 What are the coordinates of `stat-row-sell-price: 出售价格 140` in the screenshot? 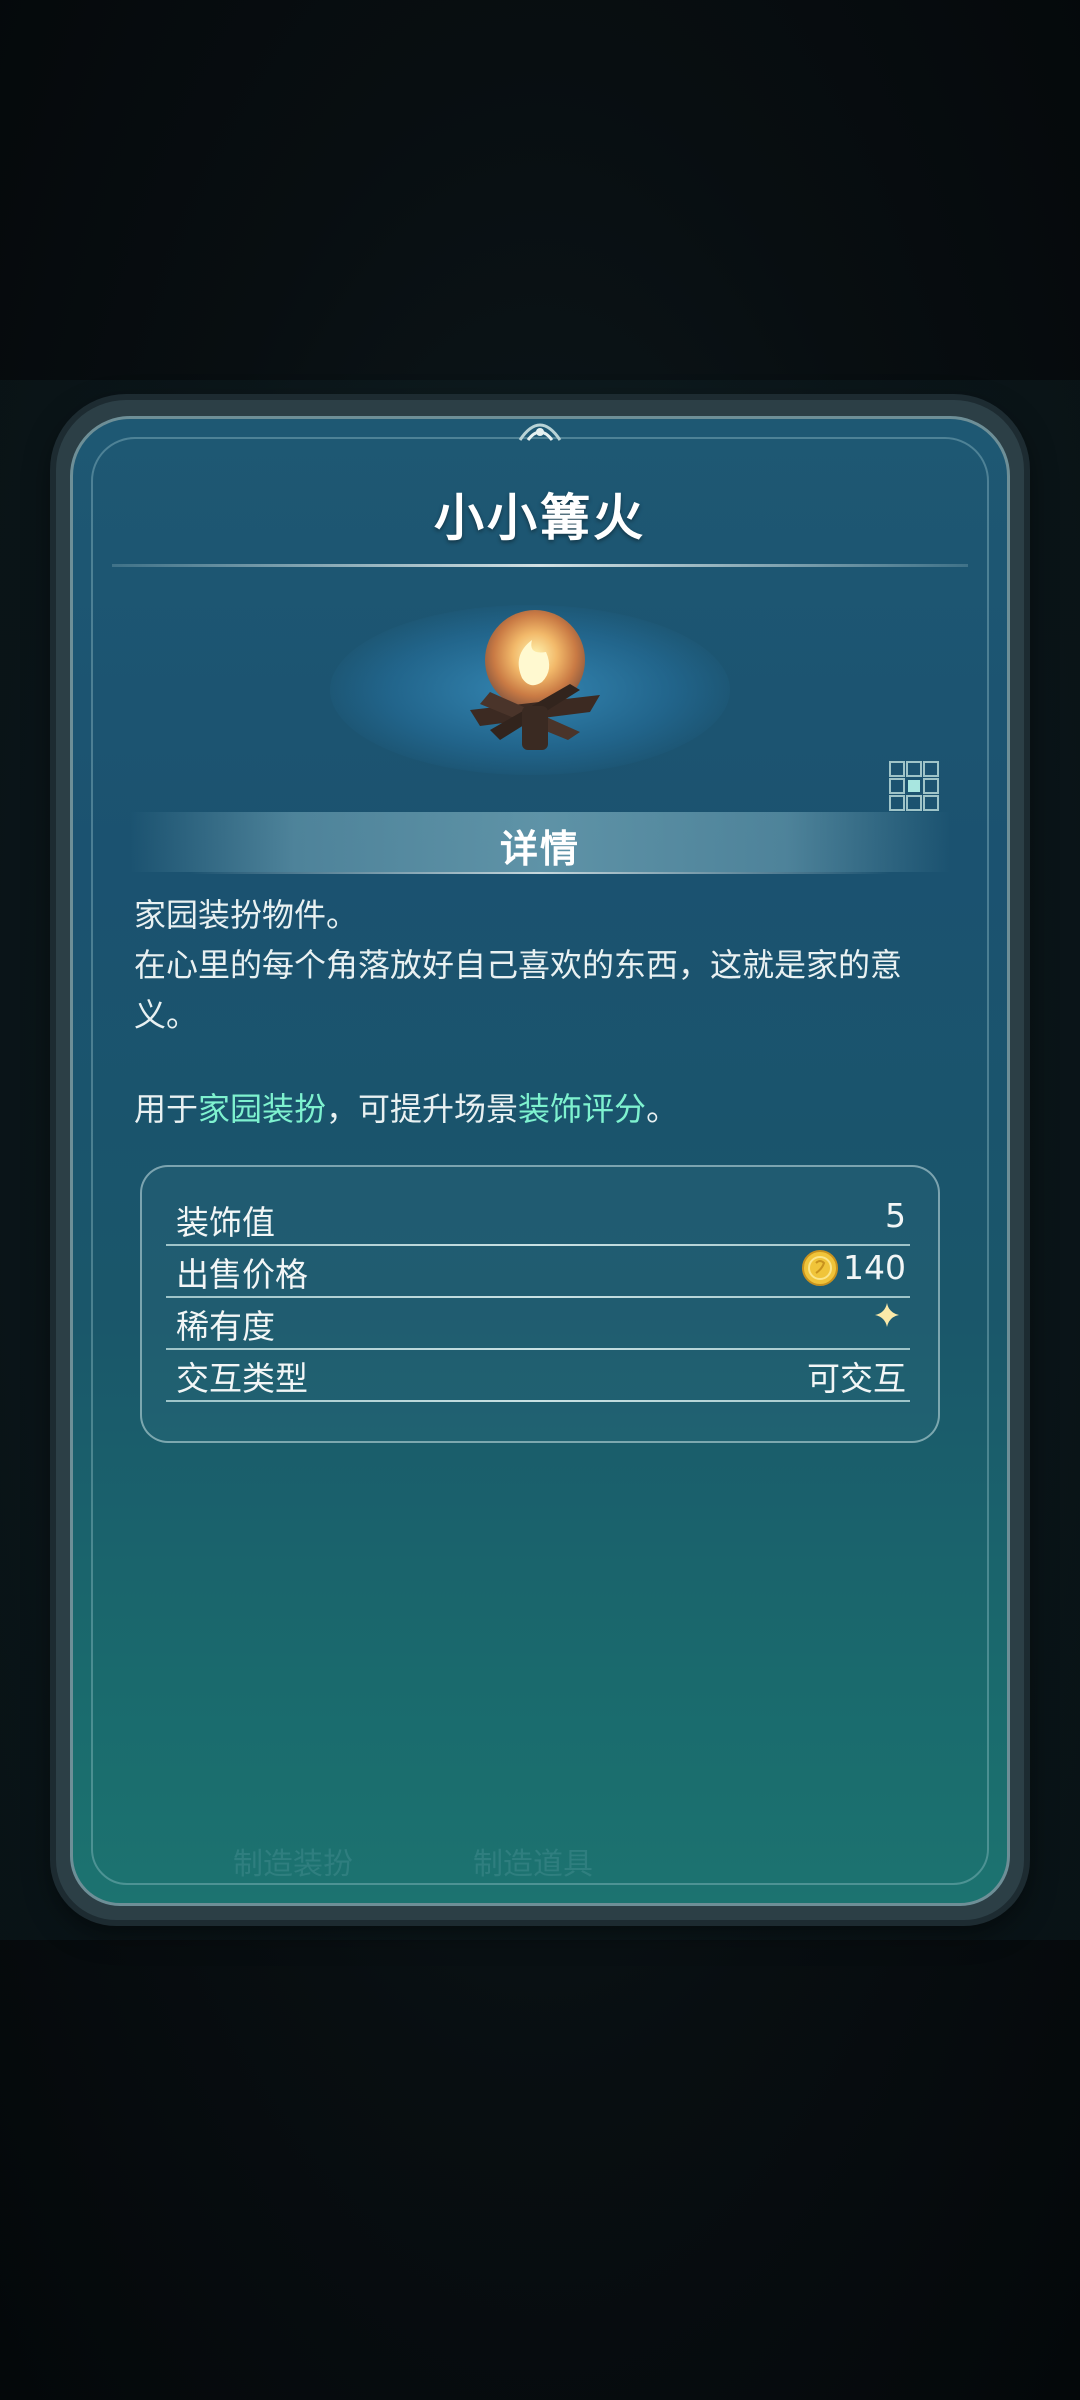 It's located at (541, 1274).